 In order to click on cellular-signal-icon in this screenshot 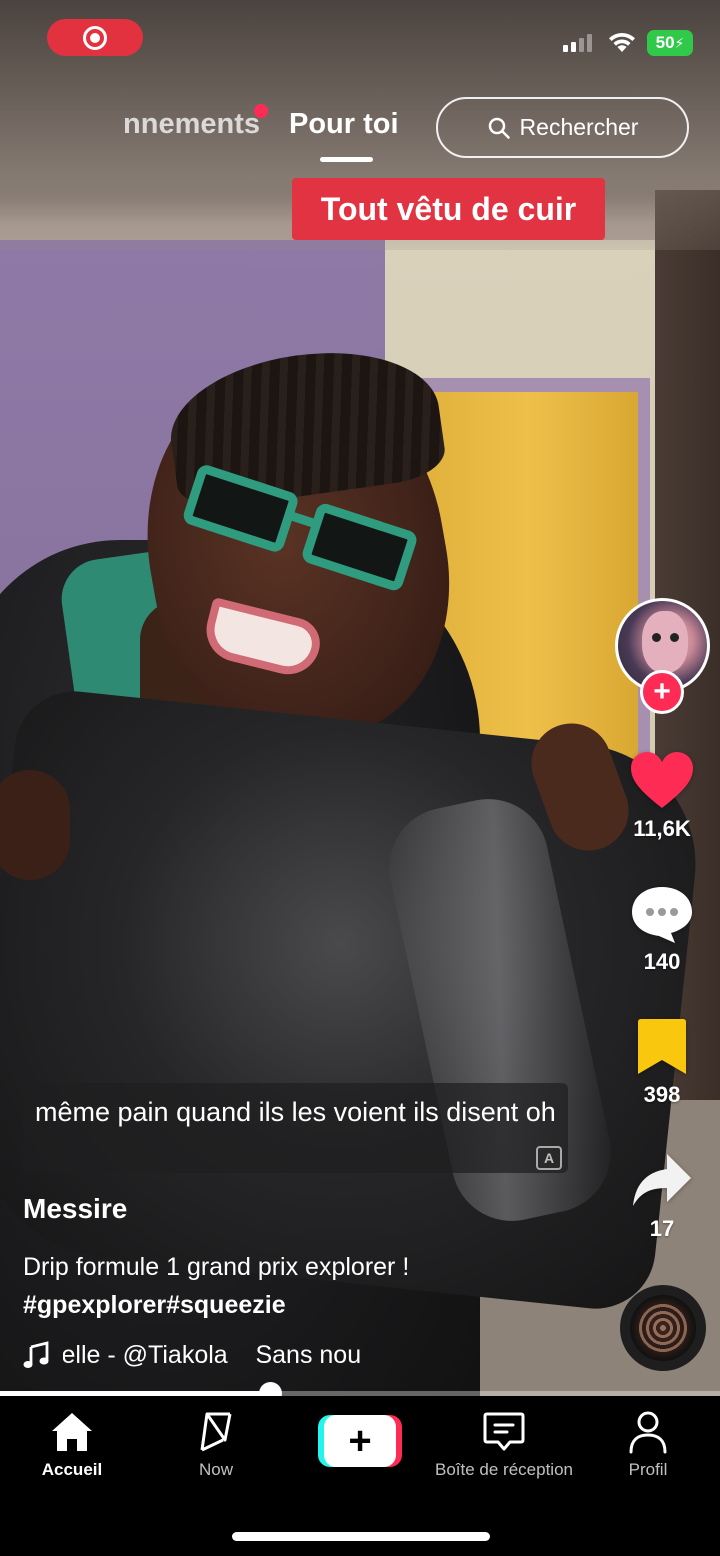, I will do `click(577, 43)`.